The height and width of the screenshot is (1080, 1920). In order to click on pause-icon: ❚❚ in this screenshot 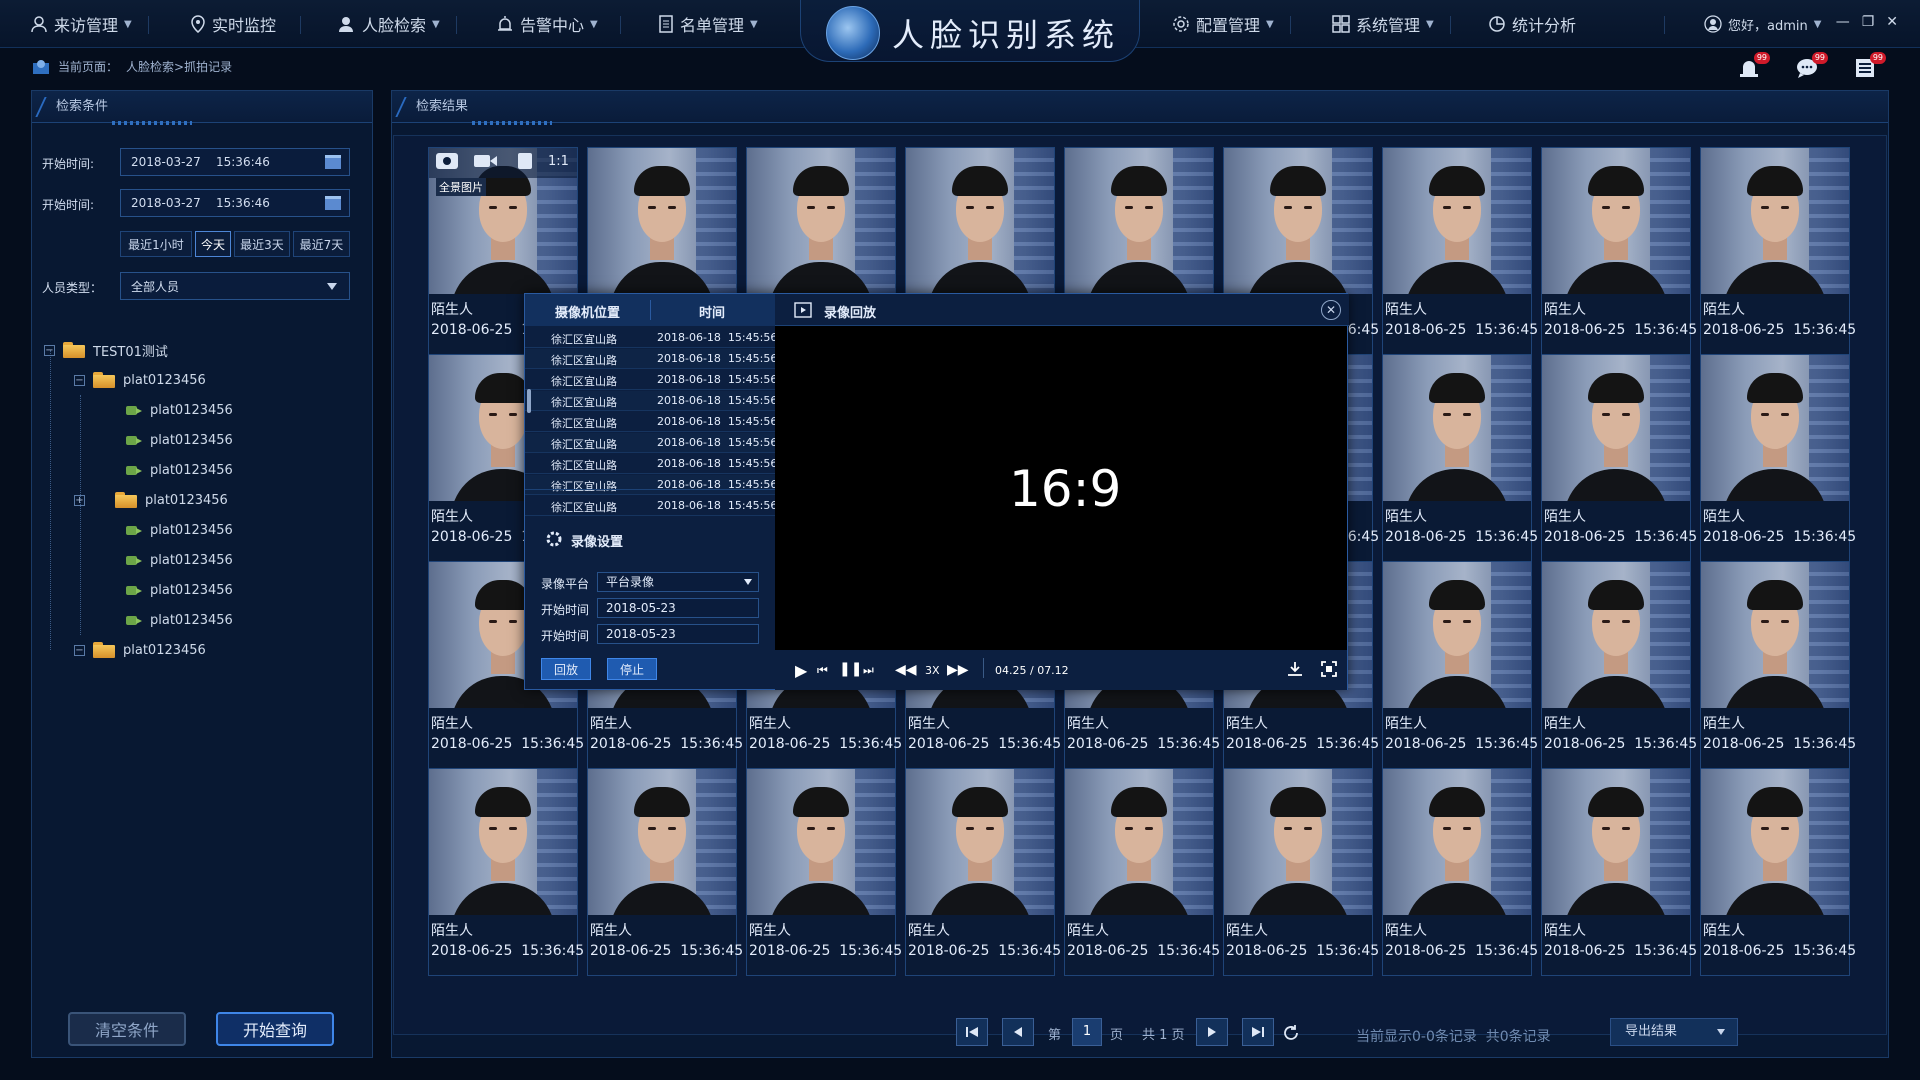, I will do `click(850, 669)`.